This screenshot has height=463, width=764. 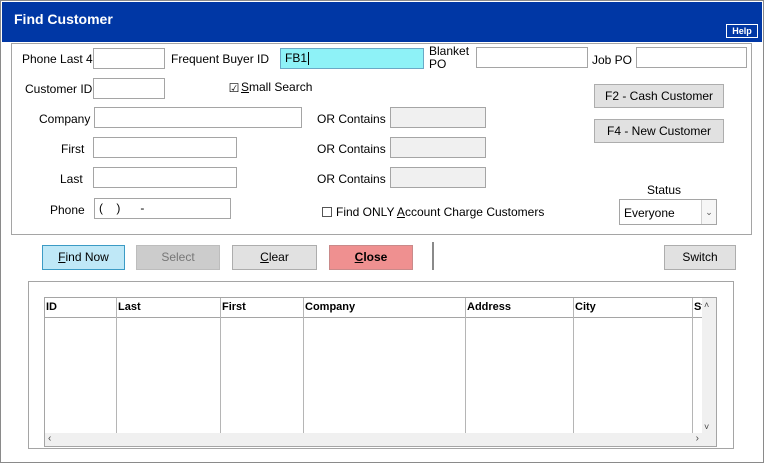 I want to click on column-header-address: Address, so click(x=488, y=308).